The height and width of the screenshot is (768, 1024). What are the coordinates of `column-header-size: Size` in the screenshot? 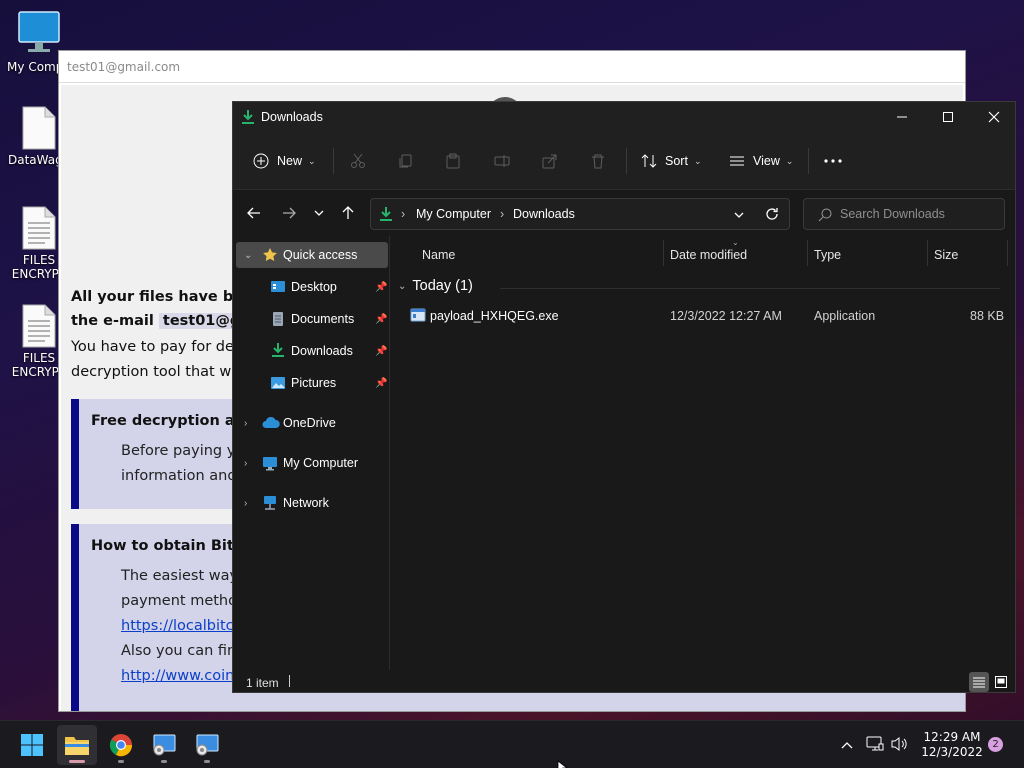 It's located at (946, 255).